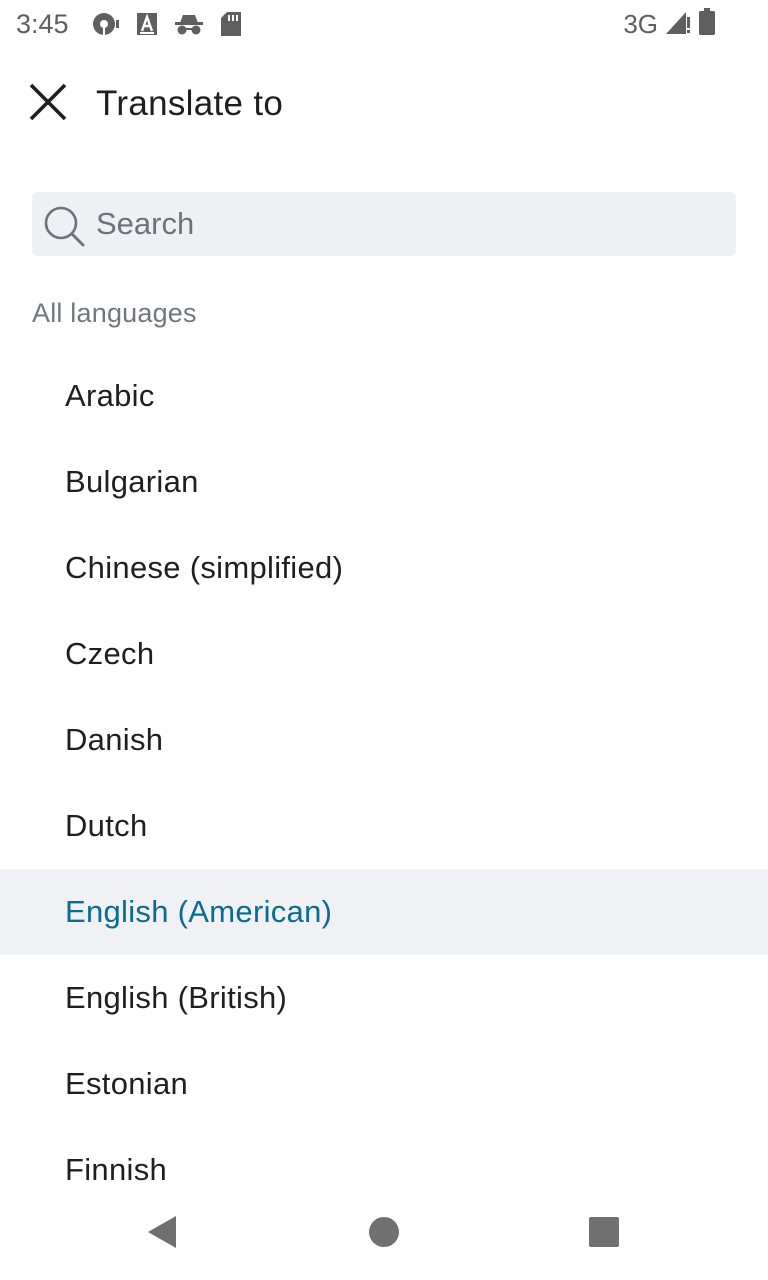  What do you see at coordinates (406, 224) in the screenshot?
I see `search-input` at bounding box center [406, 224].